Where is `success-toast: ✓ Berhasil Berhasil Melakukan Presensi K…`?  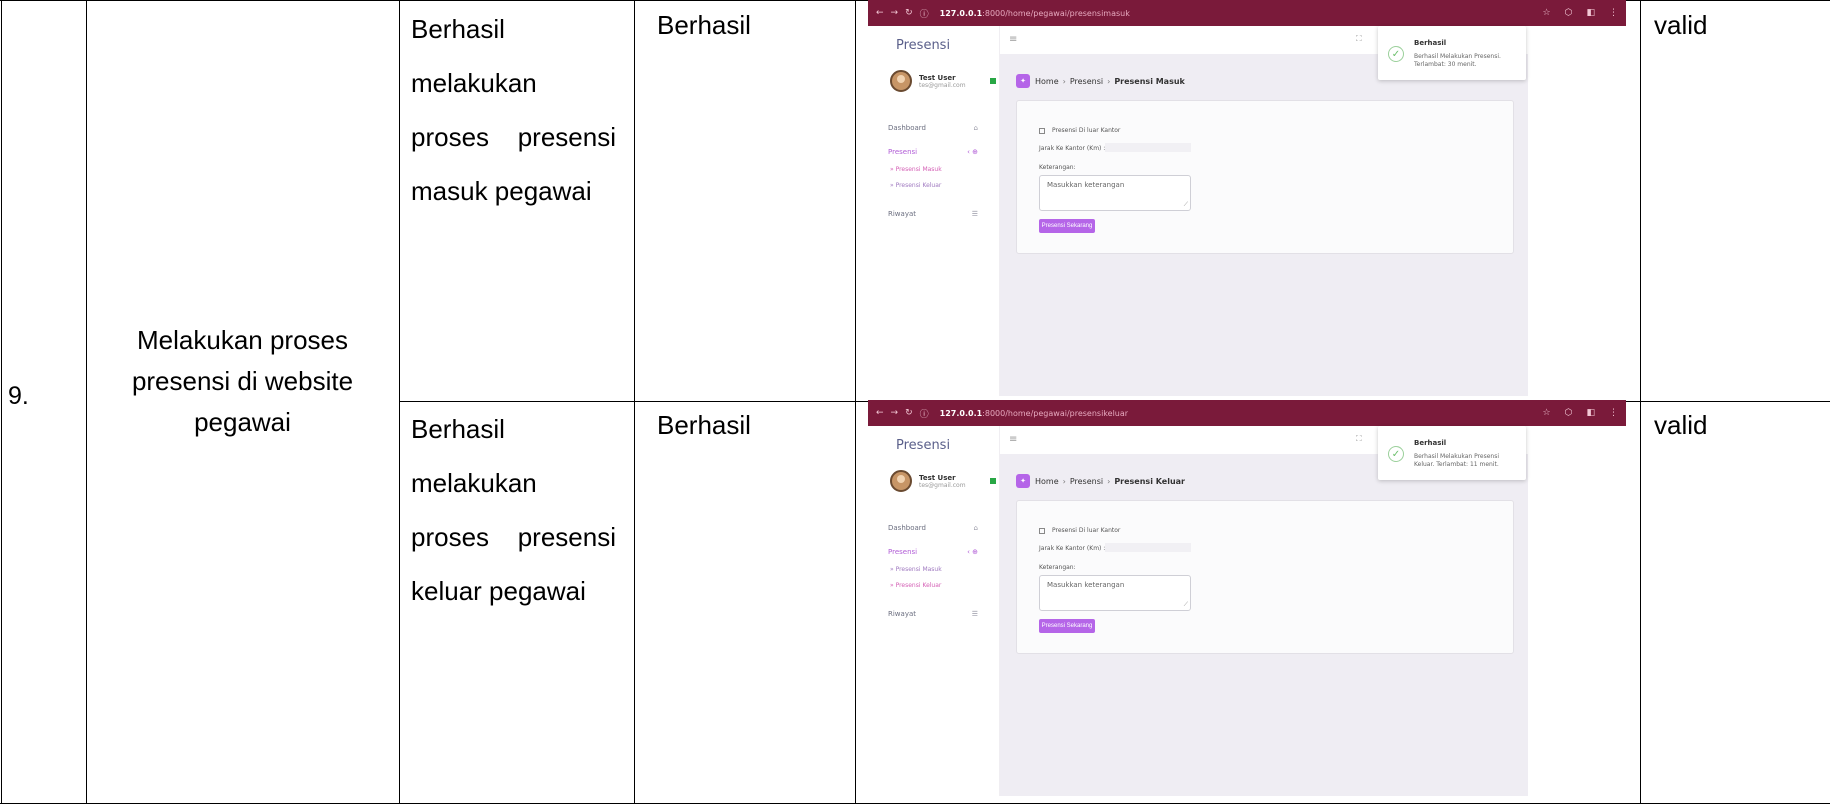
success-toast: ✓ Berhasil Berhasil Melakukan Presensi K… is located at coordinates (1452, 453).